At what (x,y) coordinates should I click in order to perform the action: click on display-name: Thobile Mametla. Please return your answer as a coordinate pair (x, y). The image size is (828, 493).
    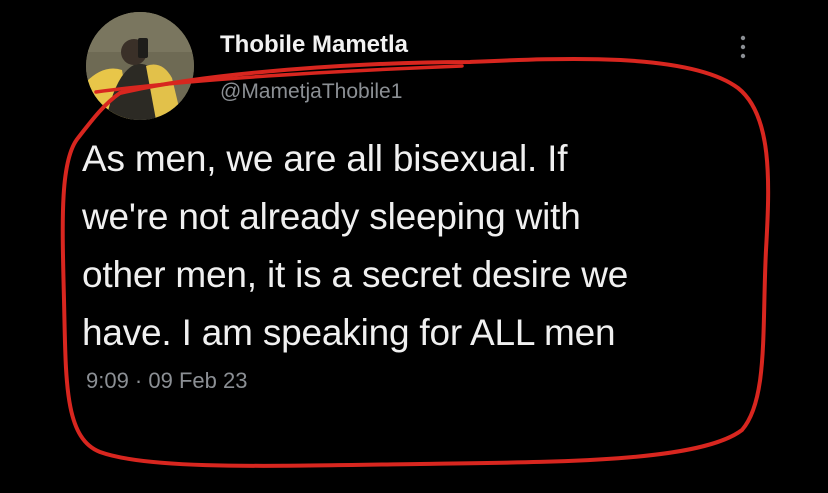
    Looking at the image, I should click on (314, 45).